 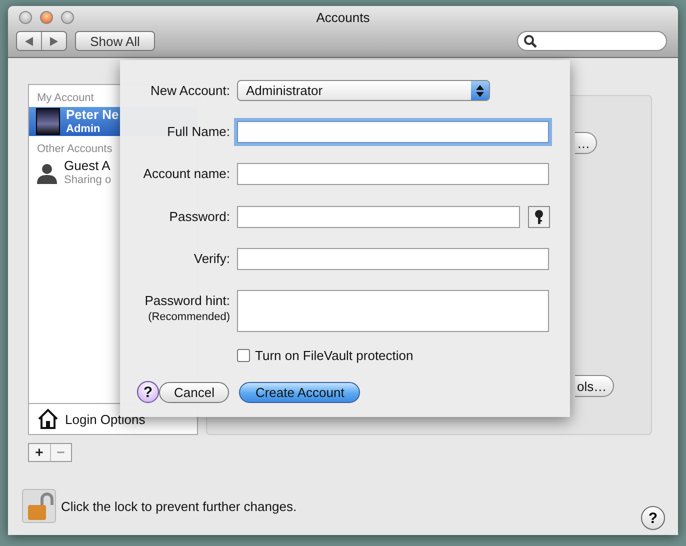 What do you see at coordinates (334, 355) in the screenshot?
I see `checkbox-label: Turn on FileVault protection` at bounding box center [334, 355].